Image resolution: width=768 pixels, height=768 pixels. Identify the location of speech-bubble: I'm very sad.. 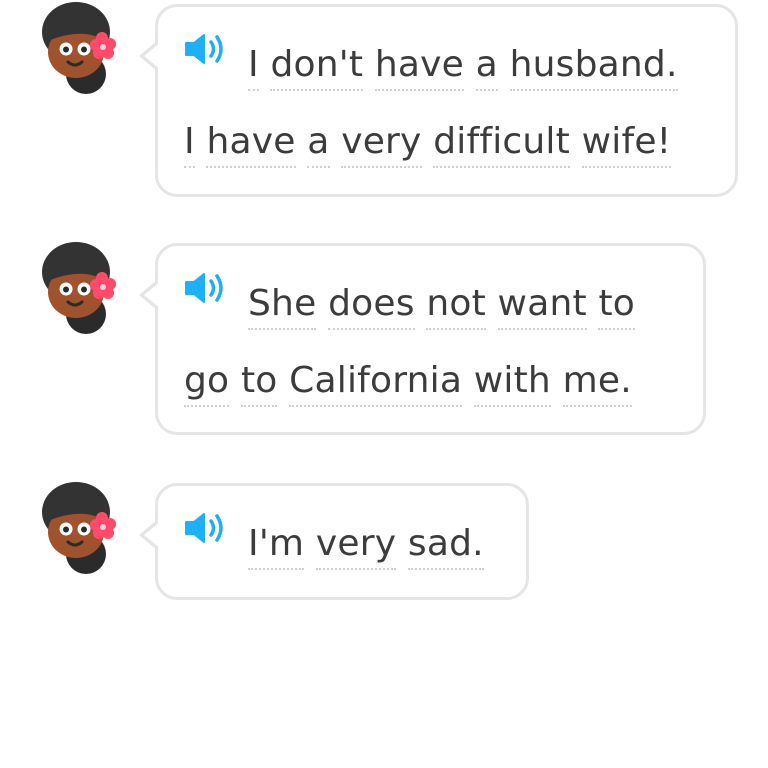
(334, 541).